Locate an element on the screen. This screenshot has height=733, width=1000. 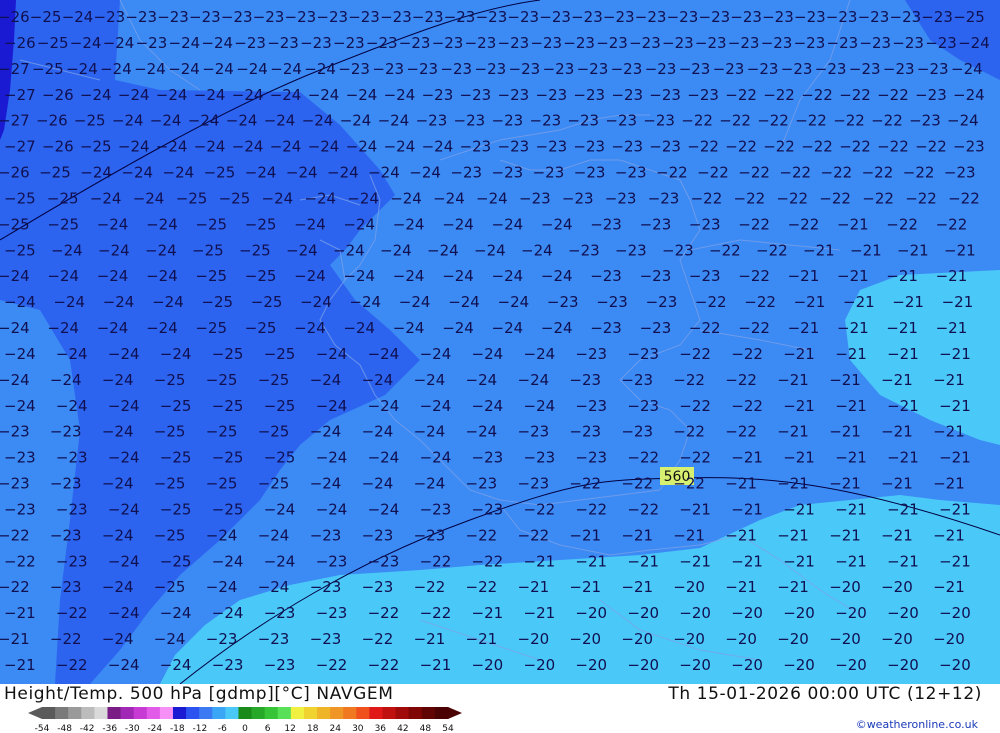
temp-value: −26 is located at coordinates (58, 95).